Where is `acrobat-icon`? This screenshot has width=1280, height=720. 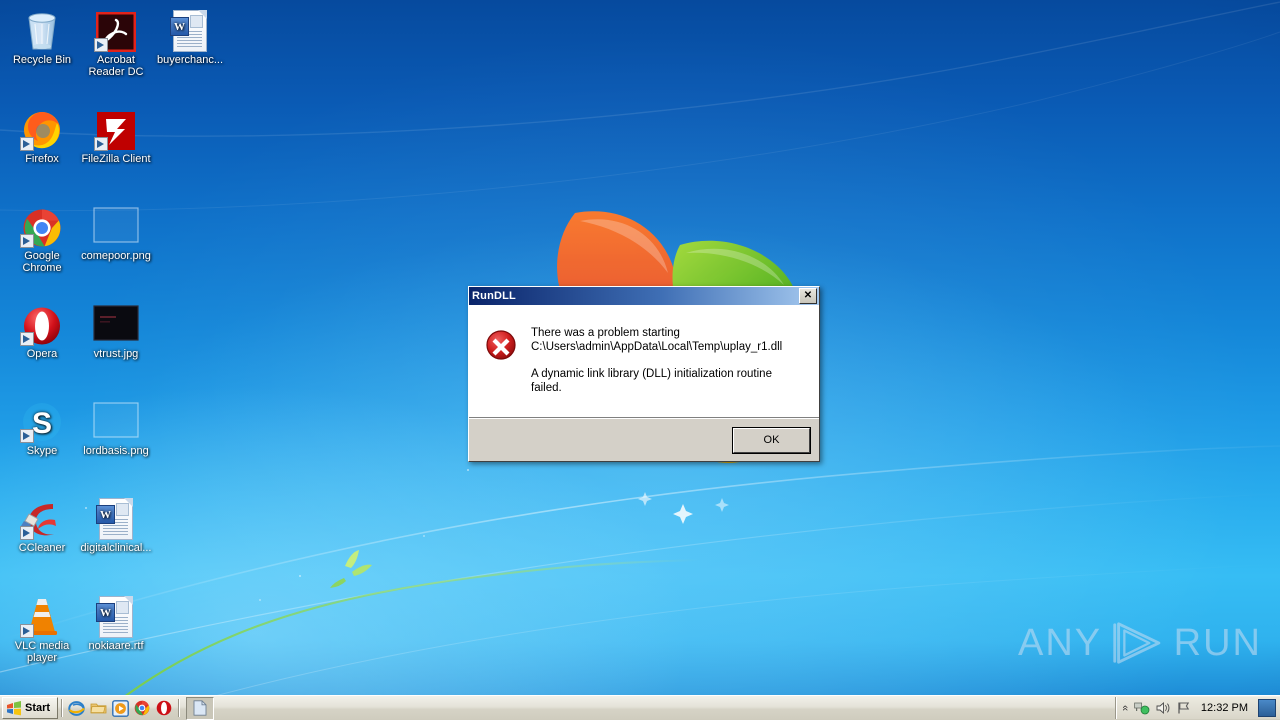 acrobat-icon is located at coordinates (116, 29).